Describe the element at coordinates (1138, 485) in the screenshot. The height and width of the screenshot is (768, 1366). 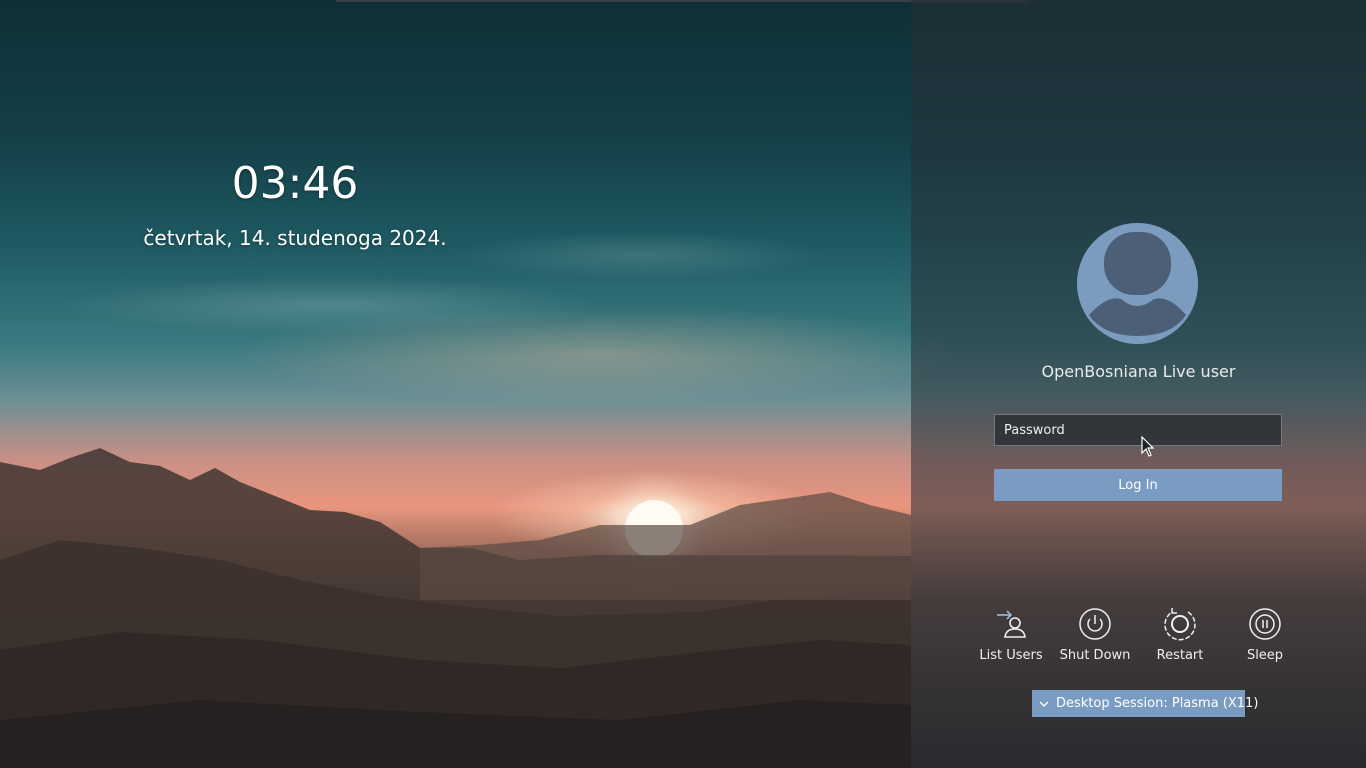
I see `login-button: Log In` at that location.